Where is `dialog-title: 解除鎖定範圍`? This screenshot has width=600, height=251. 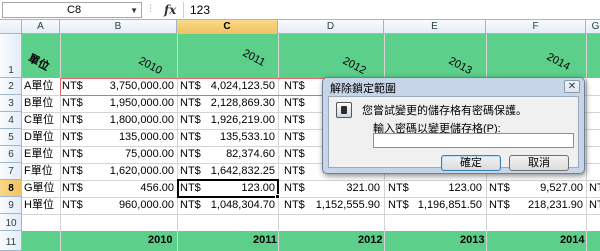 dialog-title: 解除鎖定範圍 is located at coordinates (363, 89).